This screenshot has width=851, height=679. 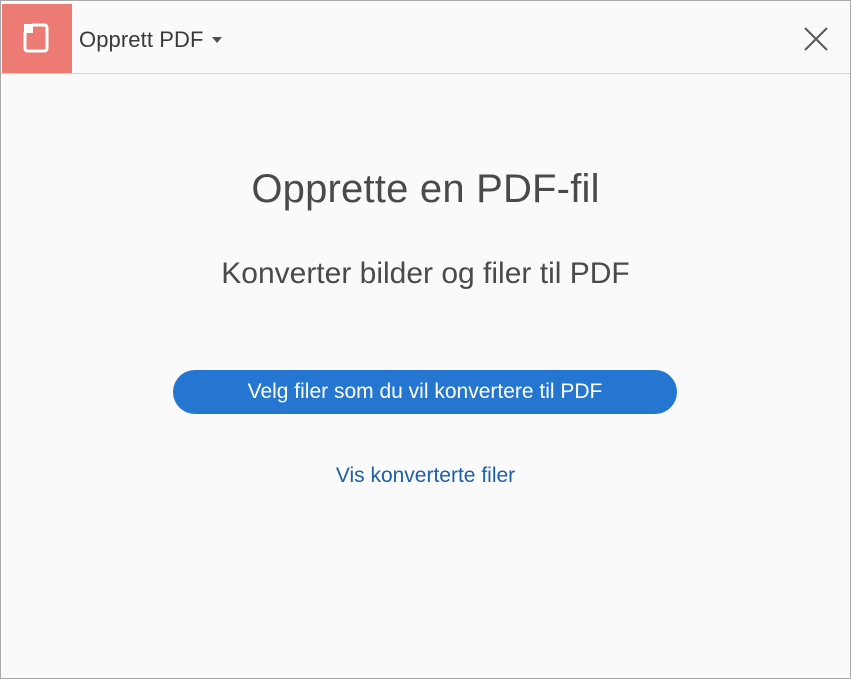 I want to click on tool-icon-tile, so click(x=37, y=38).